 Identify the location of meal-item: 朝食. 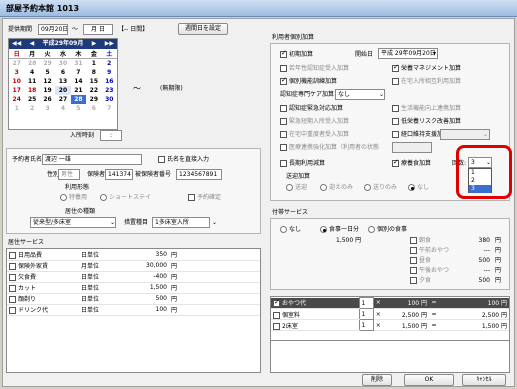
(420, 240).